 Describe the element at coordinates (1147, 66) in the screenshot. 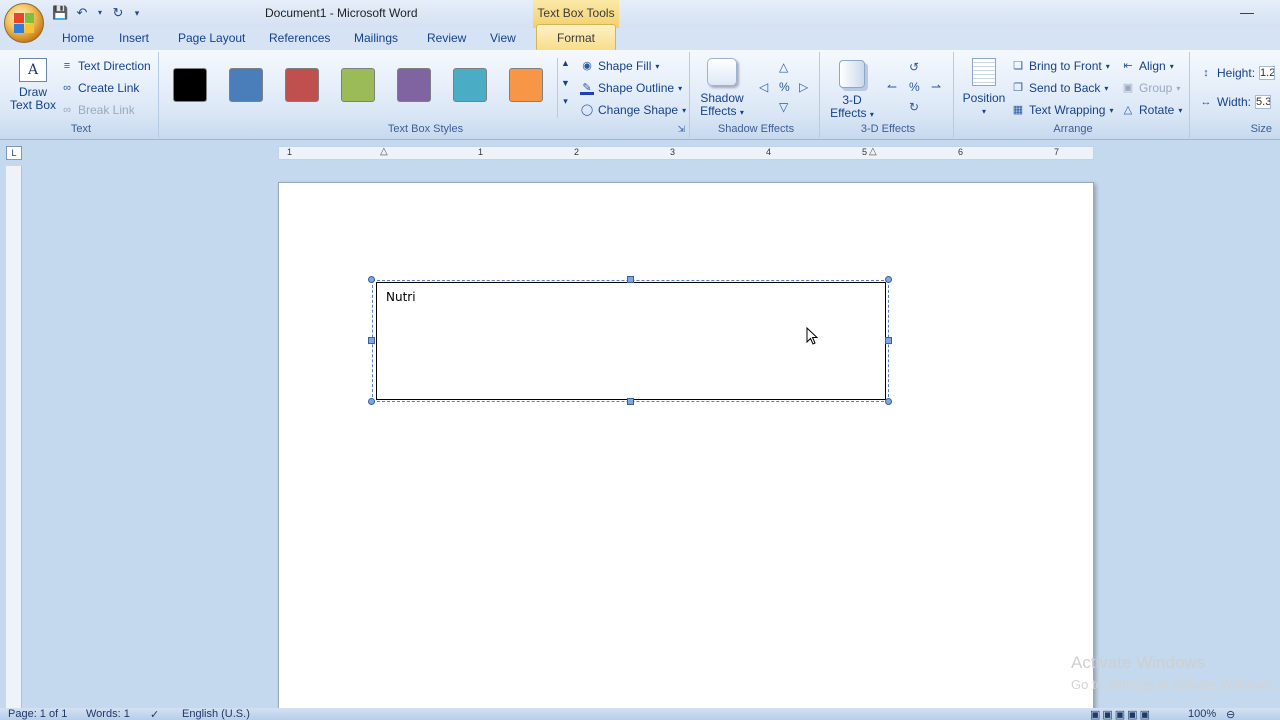

I see `align-button: ⇤ Align ▾` at that location.